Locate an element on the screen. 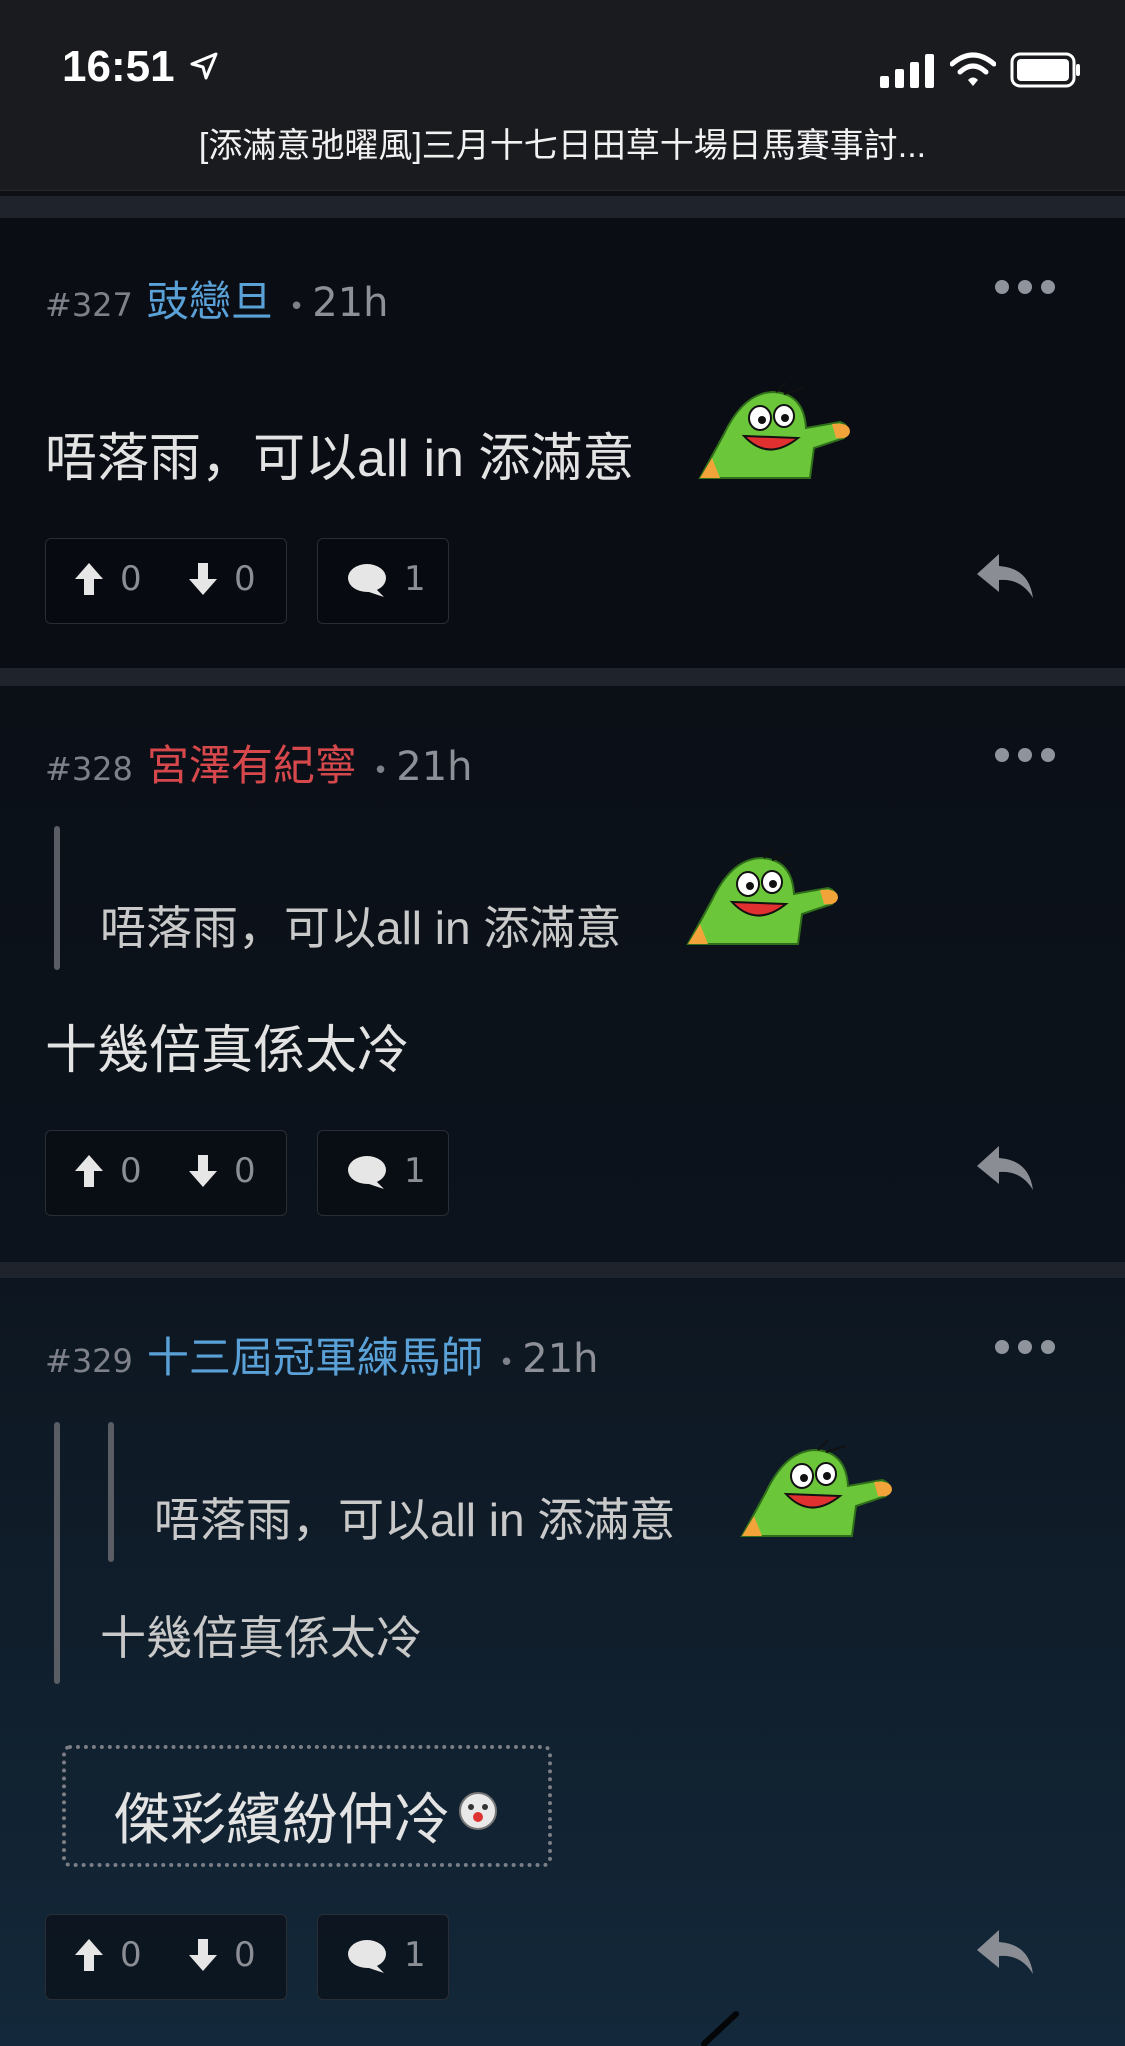  battery-icon is located at coordinates (1045, 70).